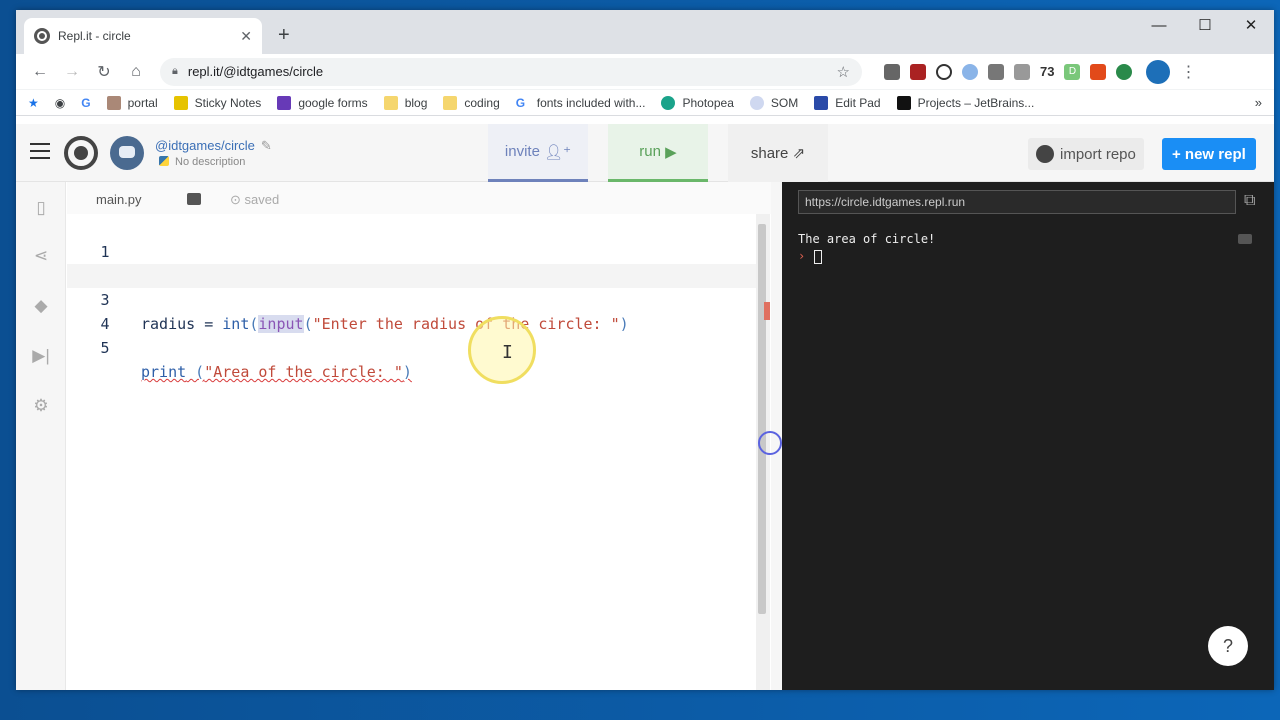 The image size is (1280, 720). What do you see at coordinates (1249, 201) in the screenshot?
I see `open-new-tab-icon: ⧉` at bounding box center [1249, 201].